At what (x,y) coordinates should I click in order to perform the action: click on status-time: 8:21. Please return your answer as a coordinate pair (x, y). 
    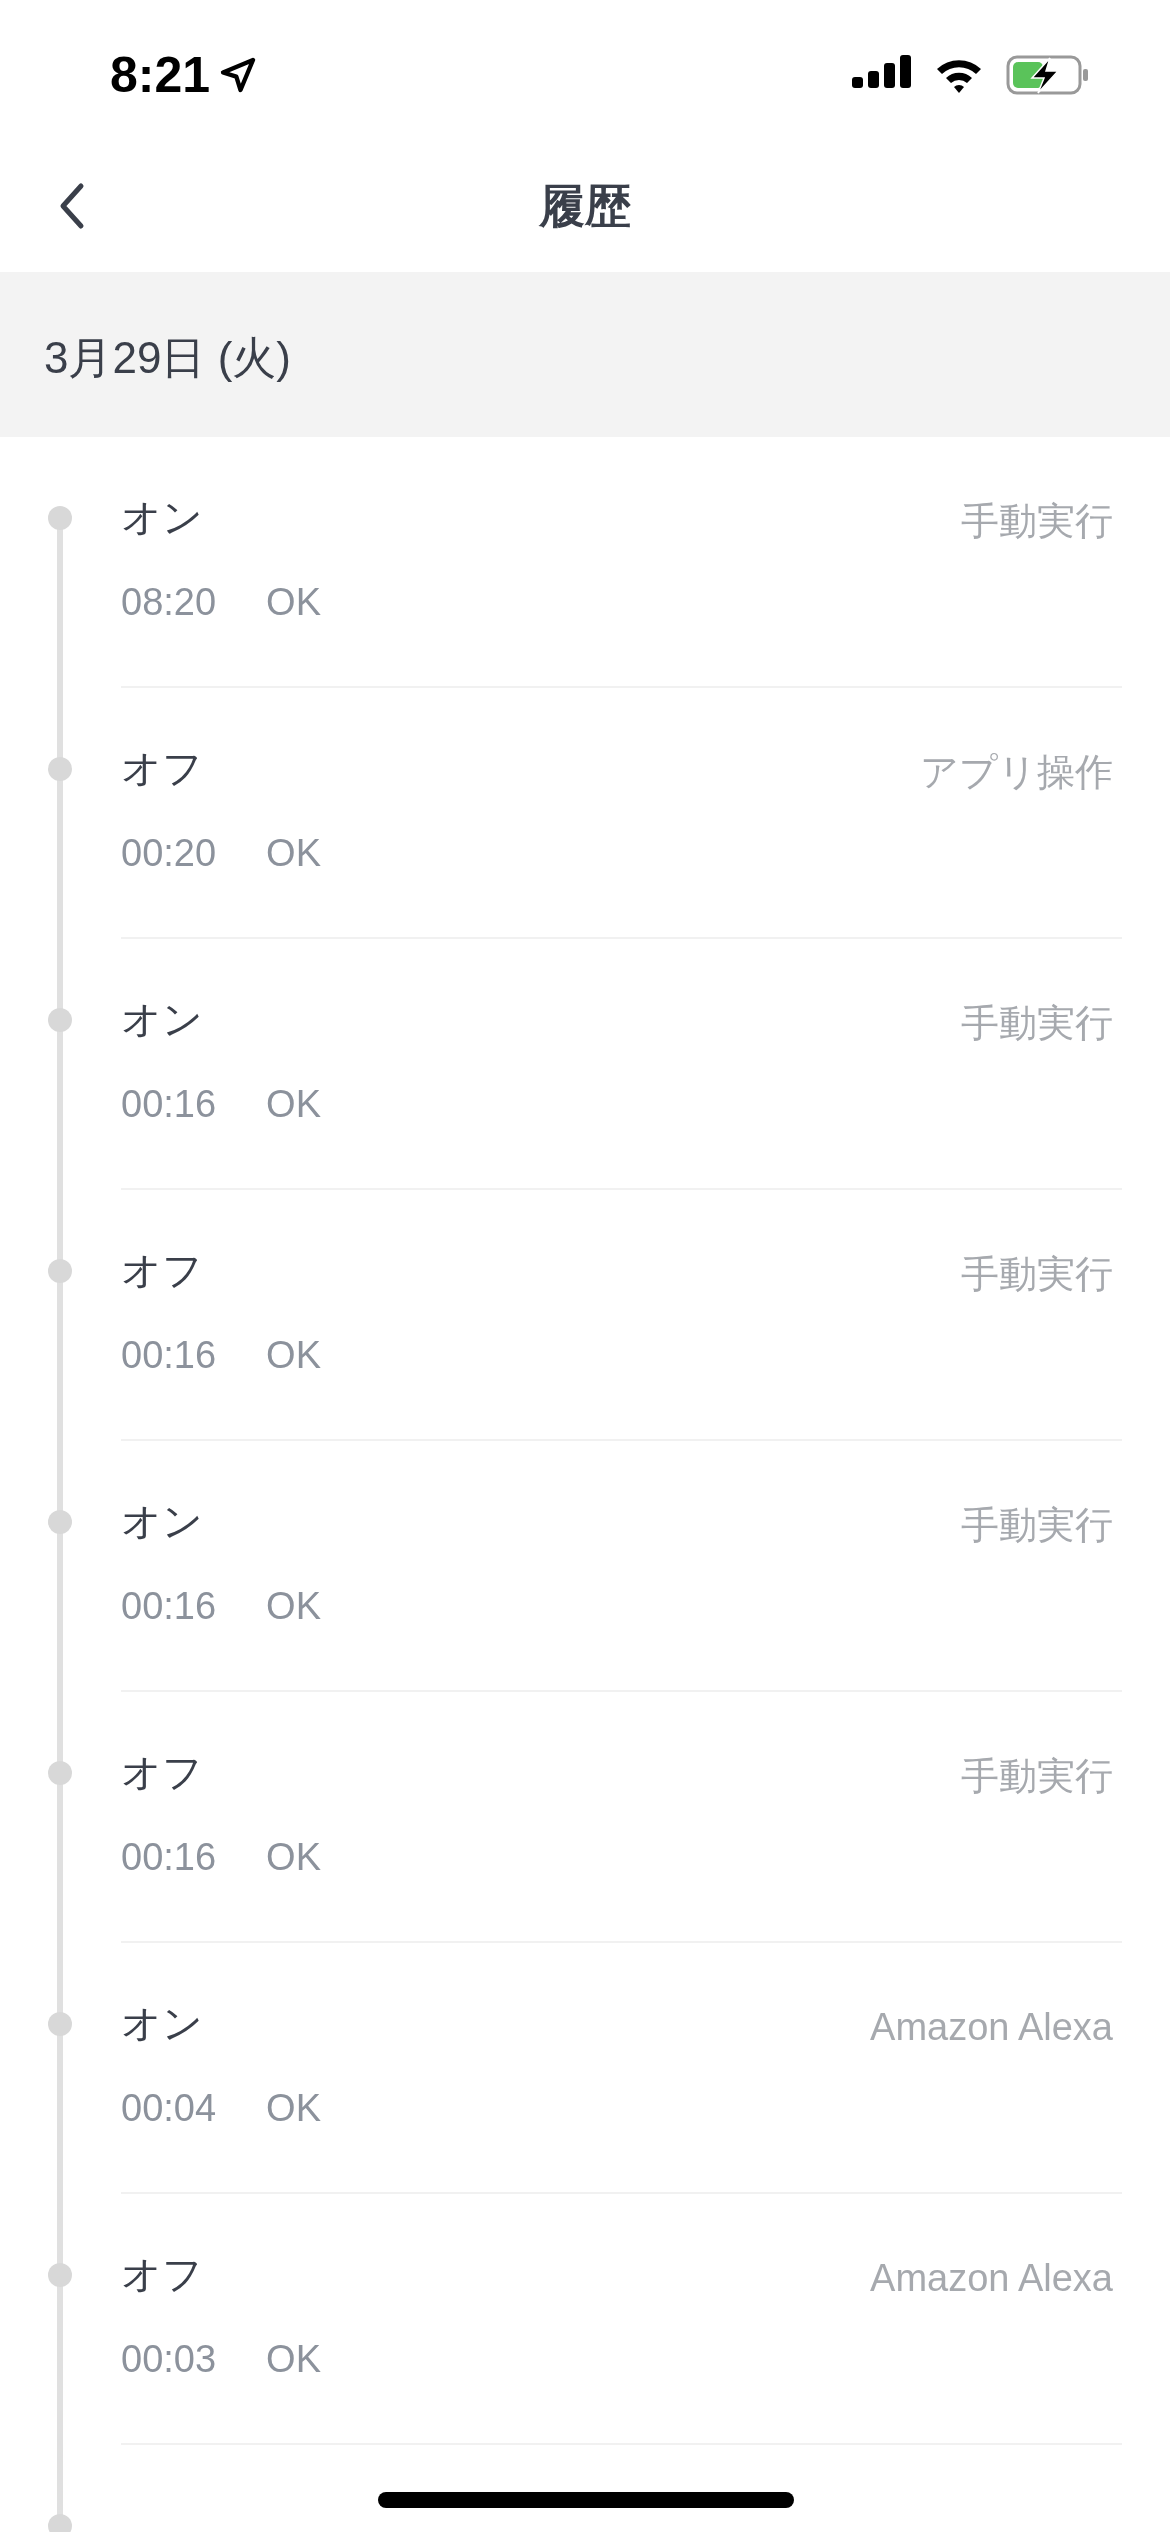
    Looking at the image, I should click on (160, 75).